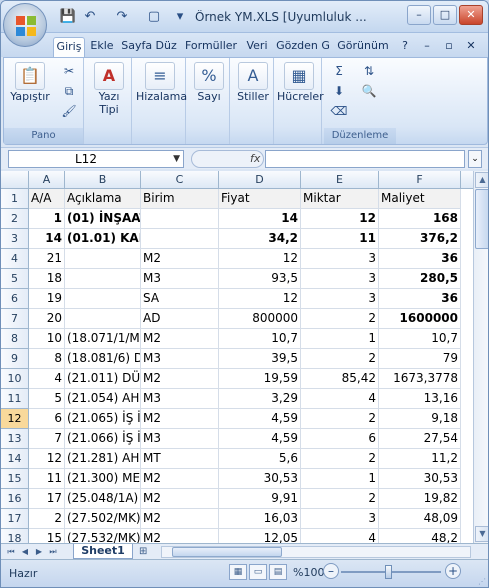 The height and width of the screenshot is (588, 489). Describe the element at coordinates (420, 359) in the screenshot. I see `cell-f9: 79` at that location.